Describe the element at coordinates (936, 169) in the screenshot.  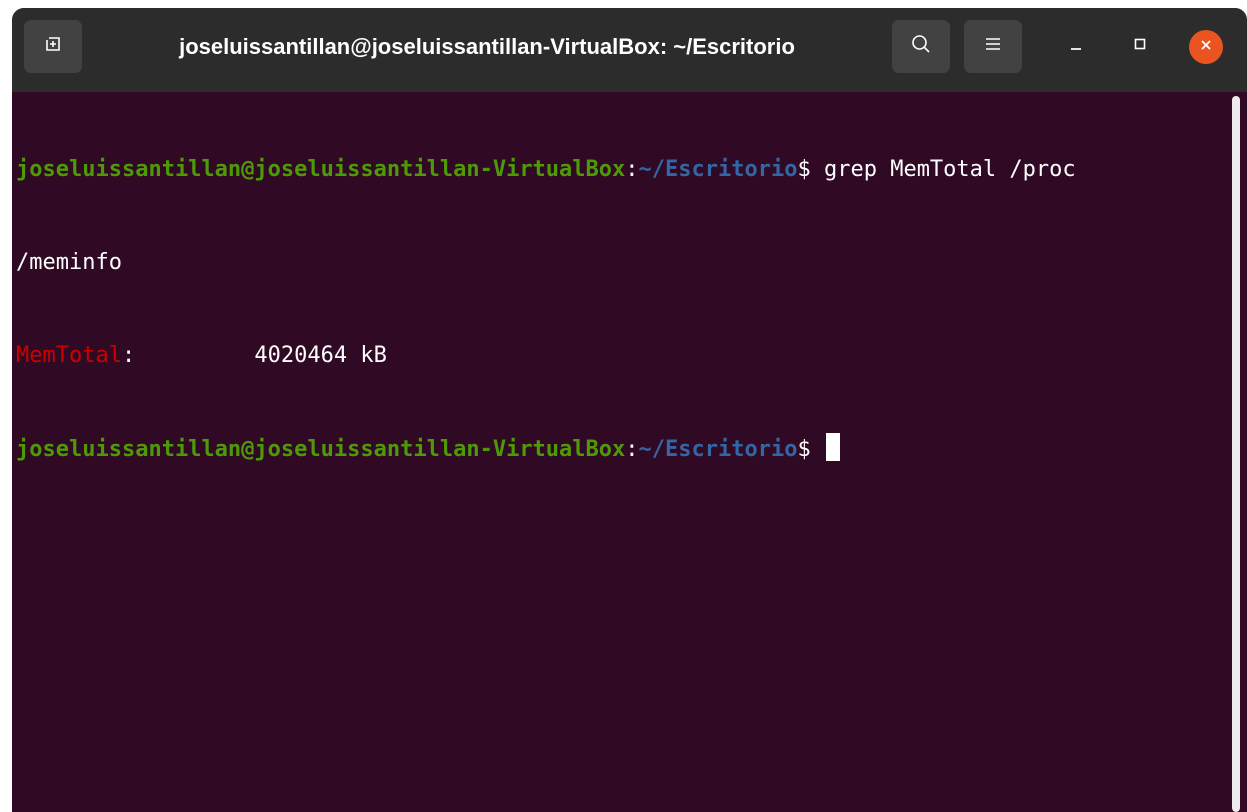
I see `command-text: $ grep MemTotal /proc` at that location.